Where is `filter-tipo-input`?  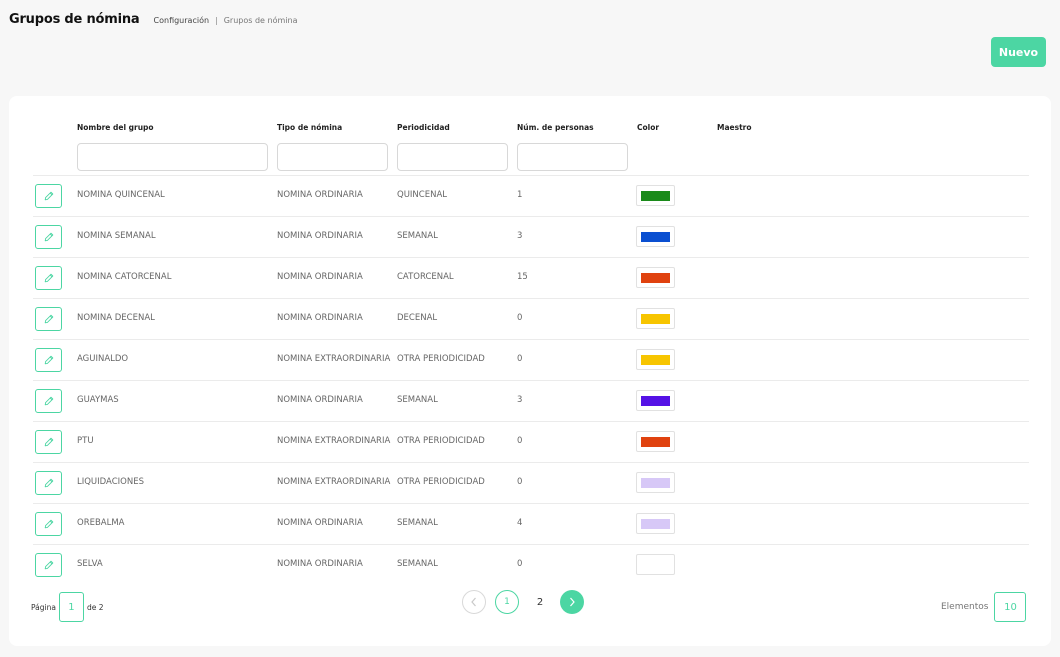 filter-tipo-input is located at coordinates (332, 157).